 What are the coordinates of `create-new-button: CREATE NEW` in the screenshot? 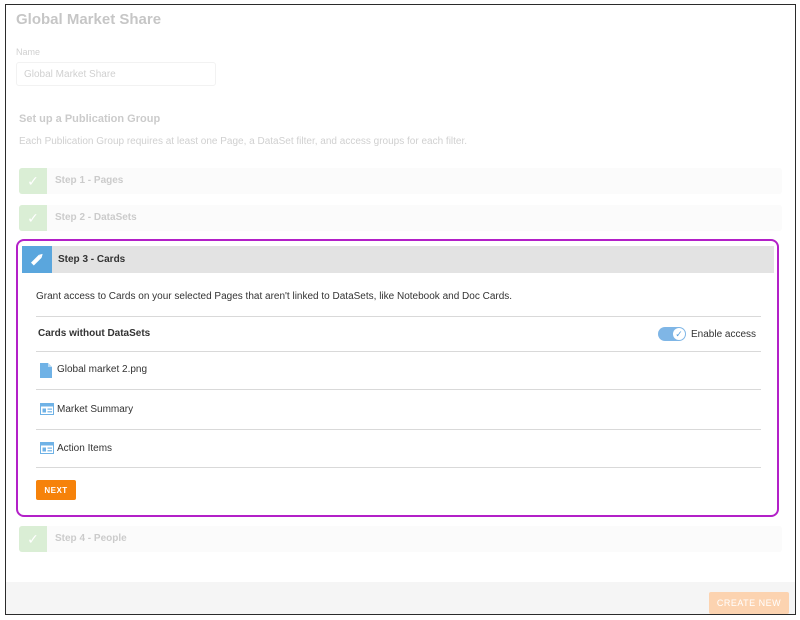 It's located at (749, 603).